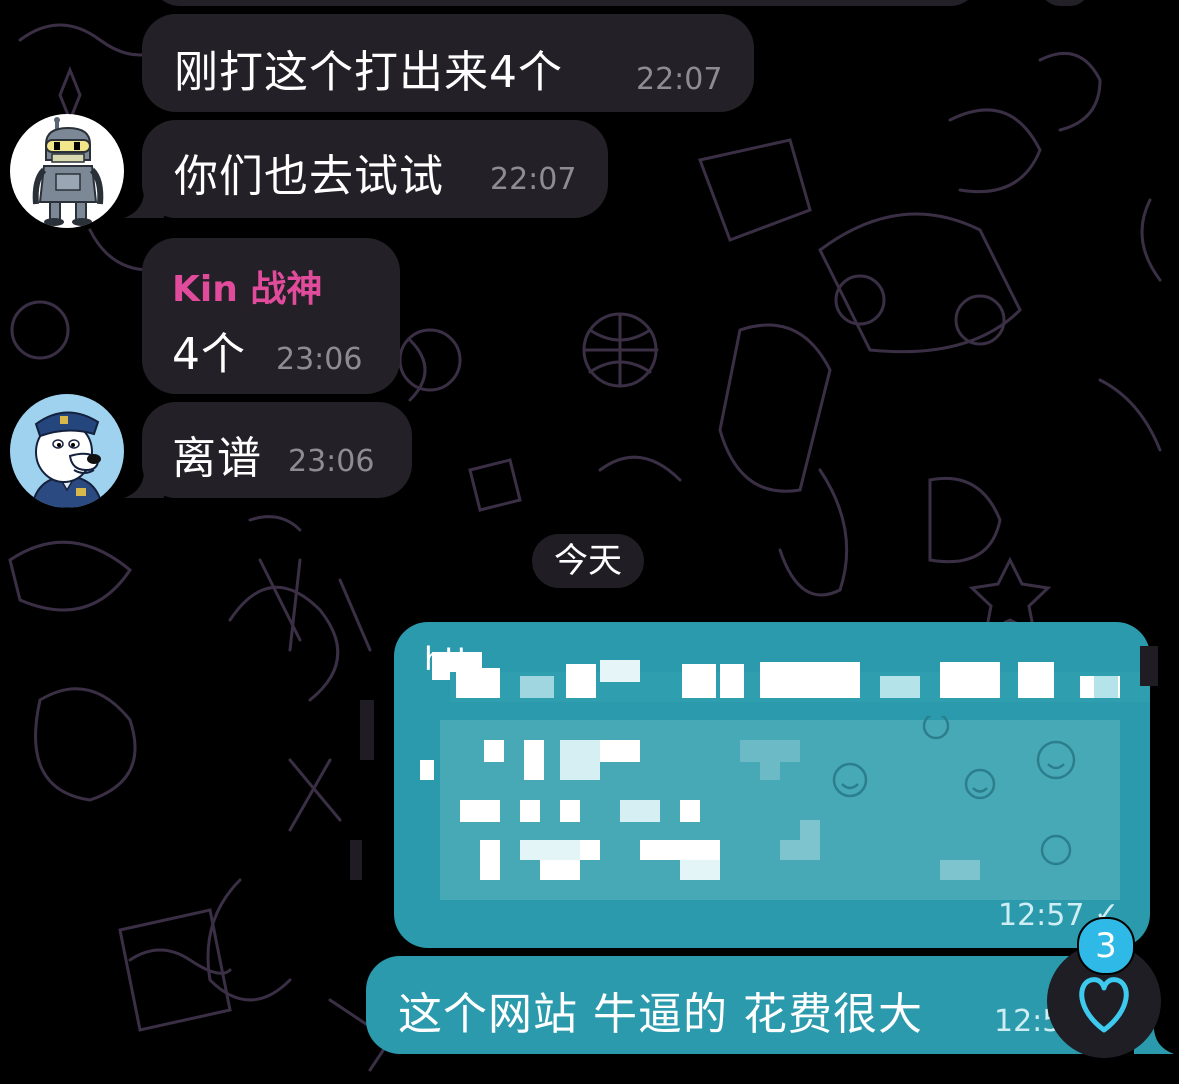 The image size is (1179, 1084). I want to click on message-text: 你们也去试试, so click(309, 176).